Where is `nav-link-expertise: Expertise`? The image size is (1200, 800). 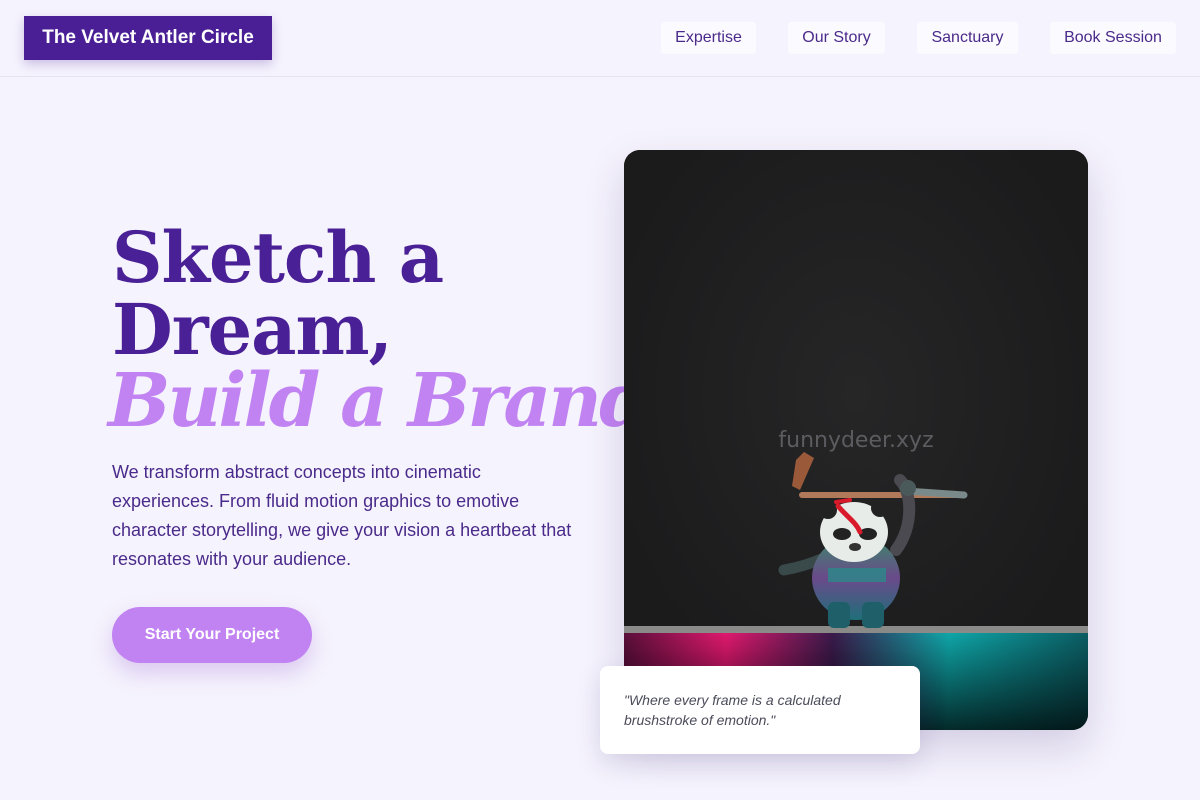
nav-link-expertise: Expertise is located at coordinates (708, 38).